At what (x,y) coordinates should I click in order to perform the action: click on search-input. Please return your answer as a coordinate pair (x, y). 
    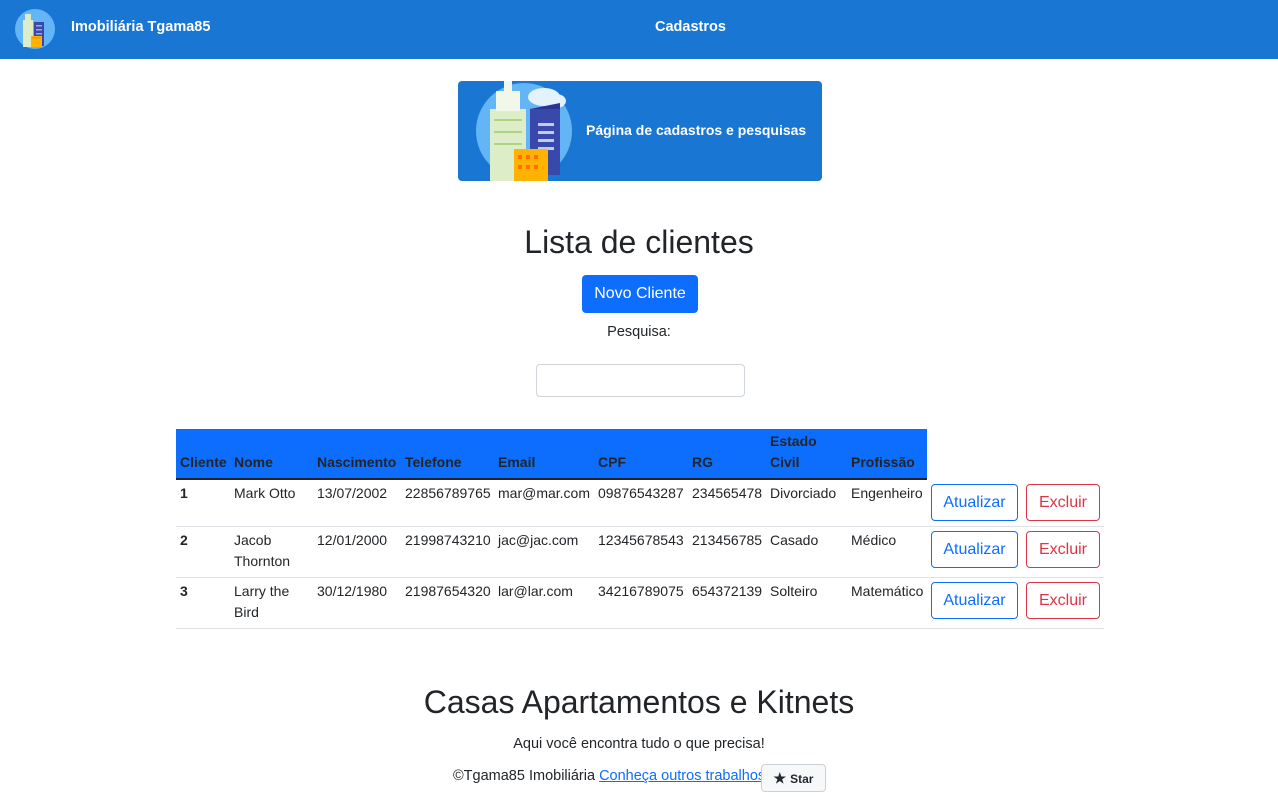
    Looking at the image, I should click on (640, 380).